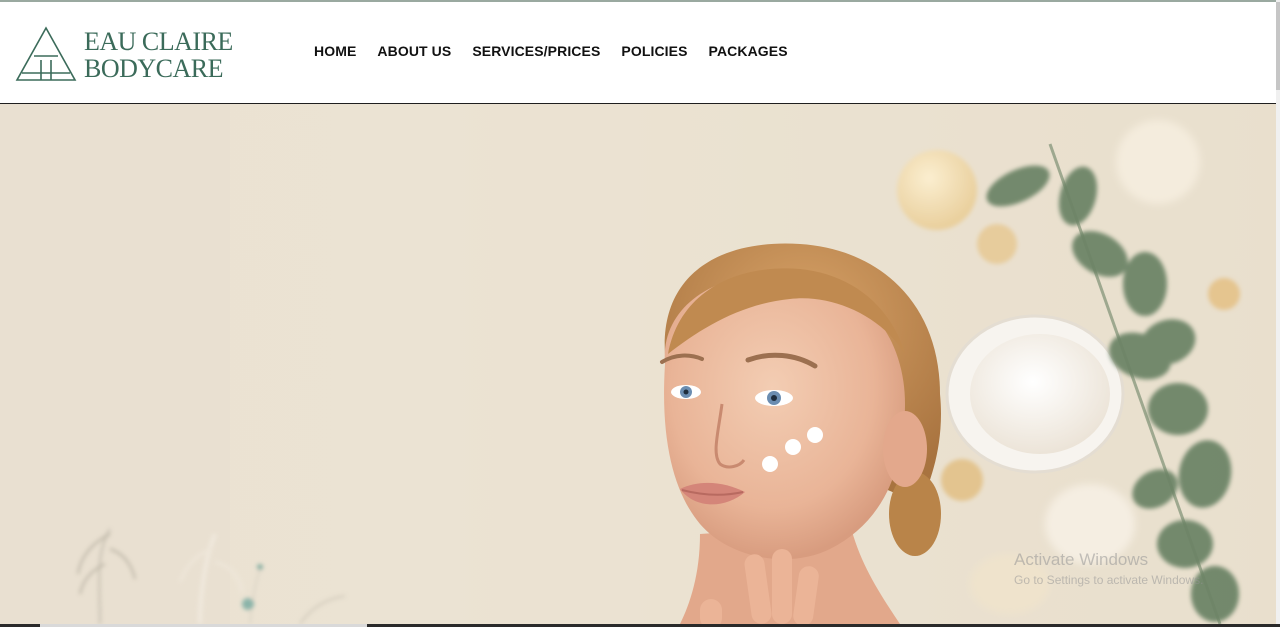 The width and height of the screenshot is (1280, 627). What do you see at coordinates (154, 68) in the screenshot?
I see `brand-line-2: BODYCARE` at bounding box center [154, 68].